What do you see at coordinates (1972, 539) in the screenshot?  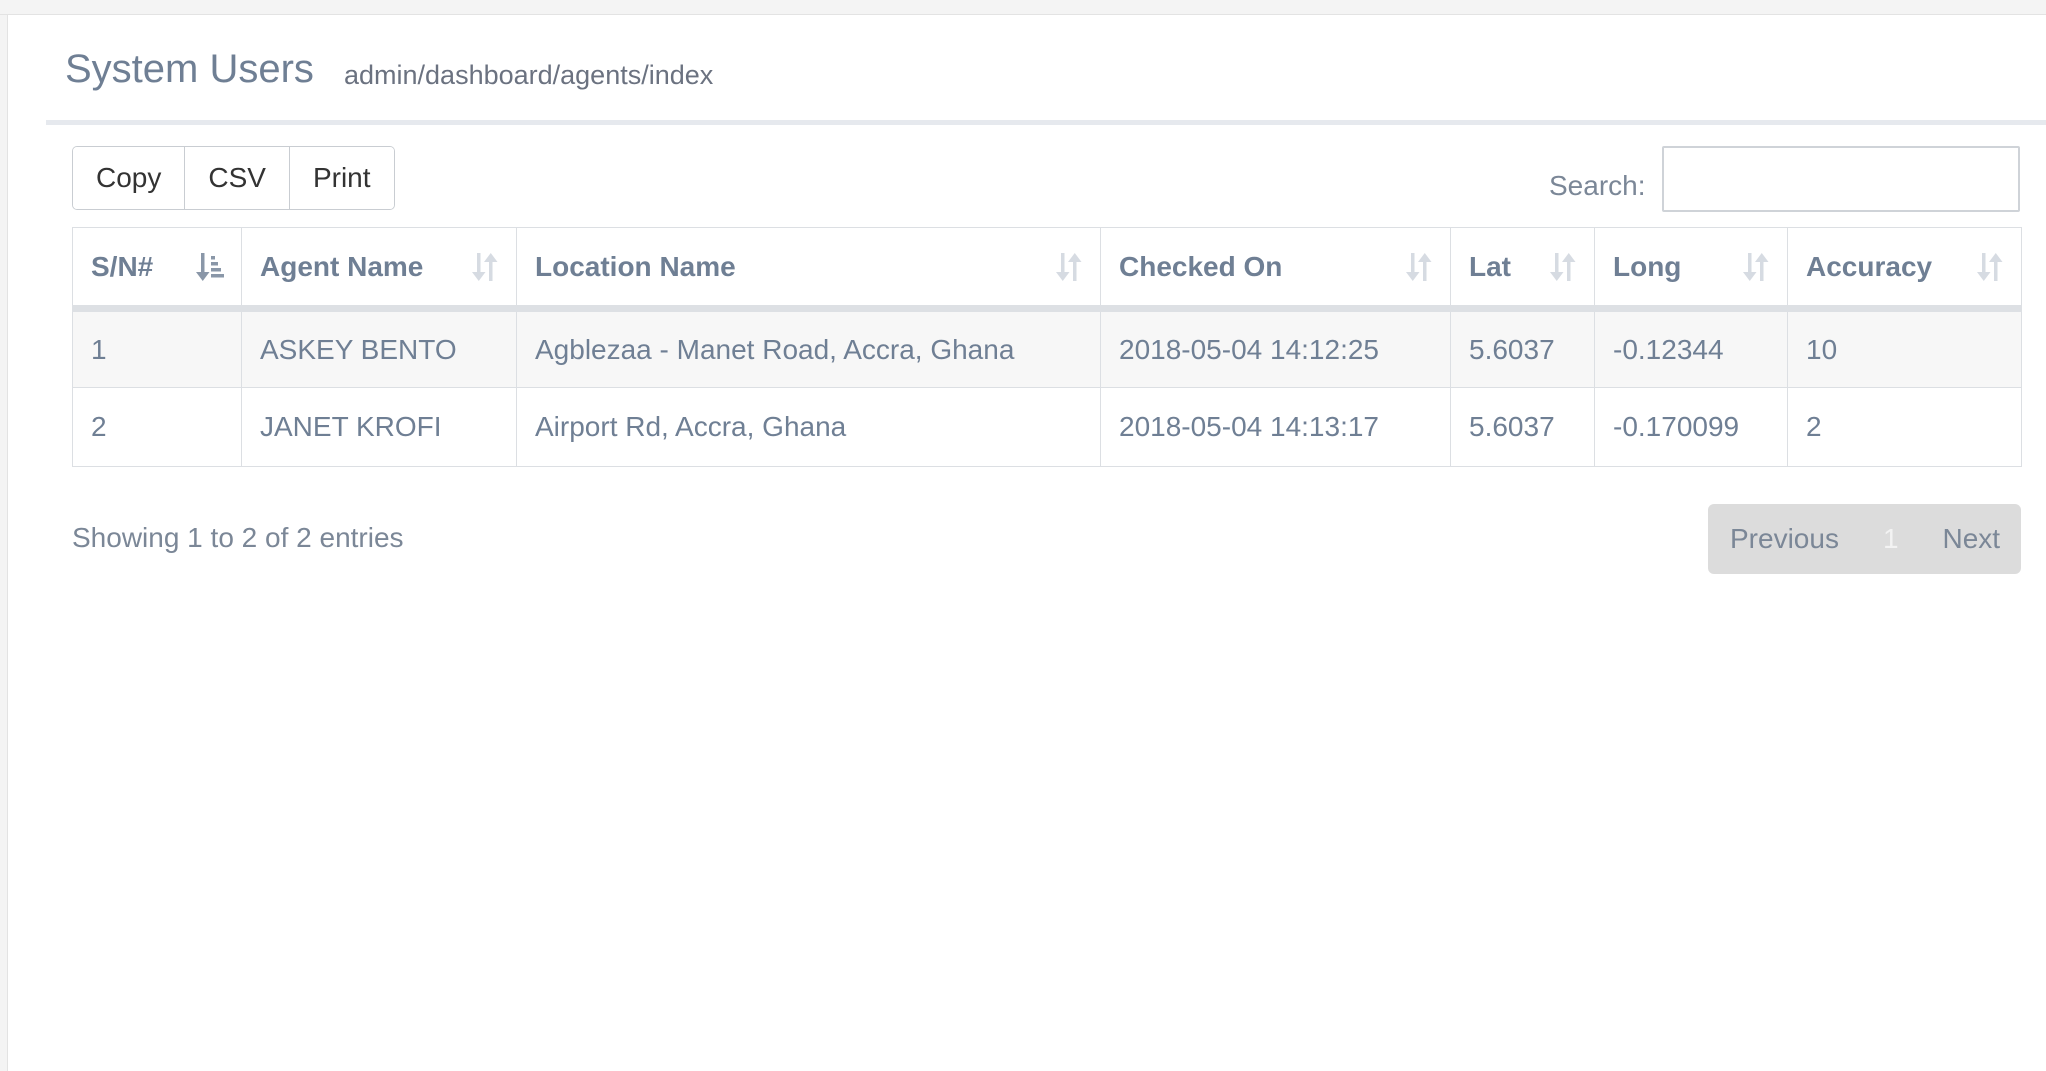 I see `next-page-button: Next` at bounding box center [1972, 539].